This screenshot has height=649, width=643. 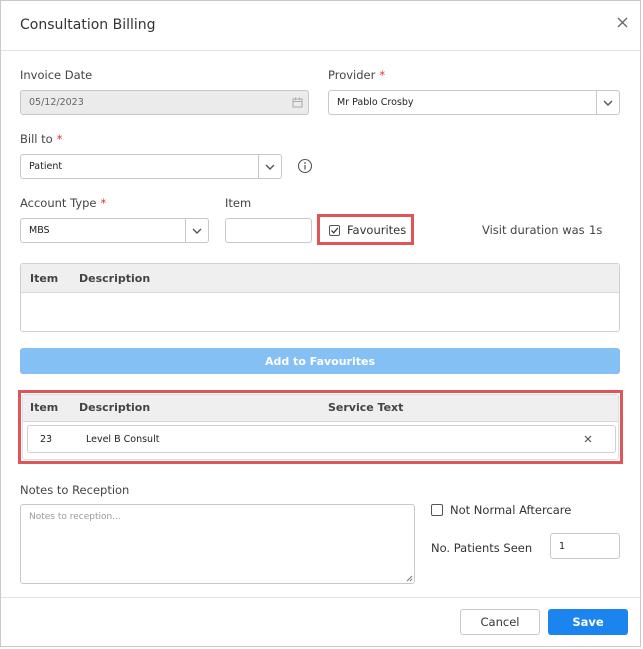 I want to click on dialog-header: Consultation Billing, so click(x=321, y=26).